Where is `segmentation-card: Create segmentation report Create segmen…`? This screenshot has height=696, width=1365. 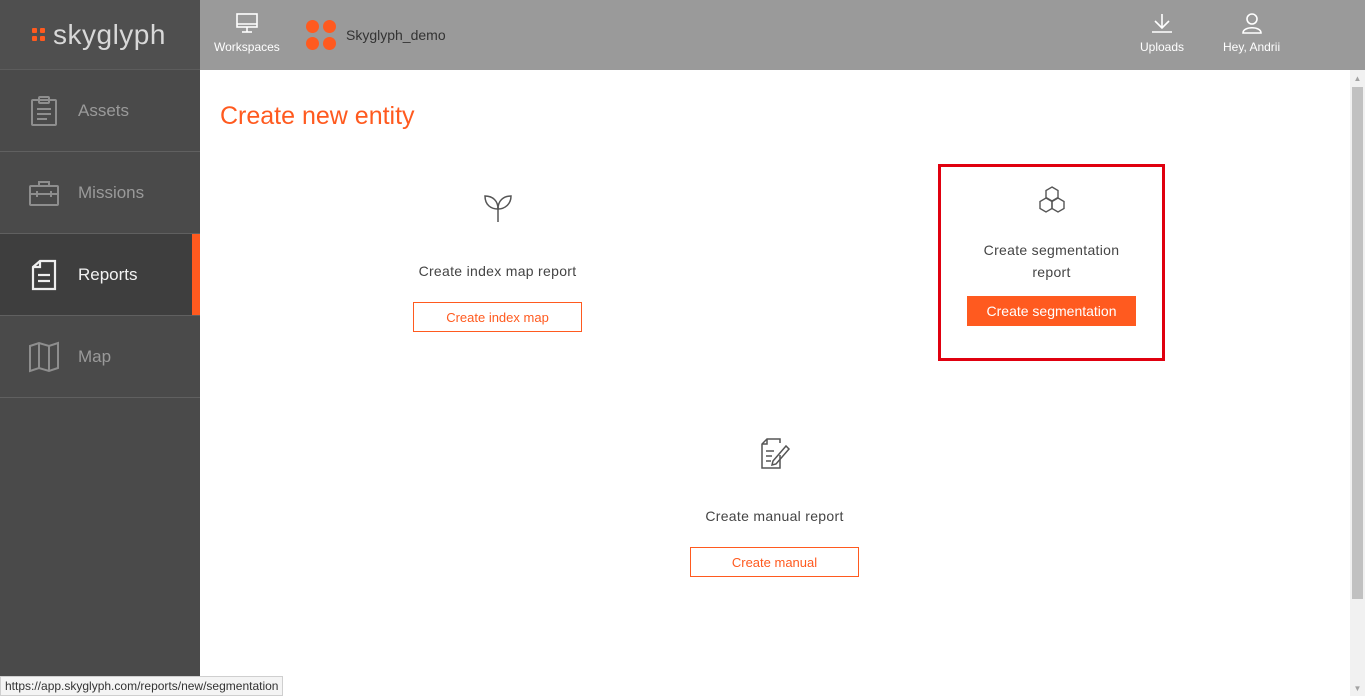
segmentation-card: Create segmentation report Create segmen… is located at coordinates (1051, 262).